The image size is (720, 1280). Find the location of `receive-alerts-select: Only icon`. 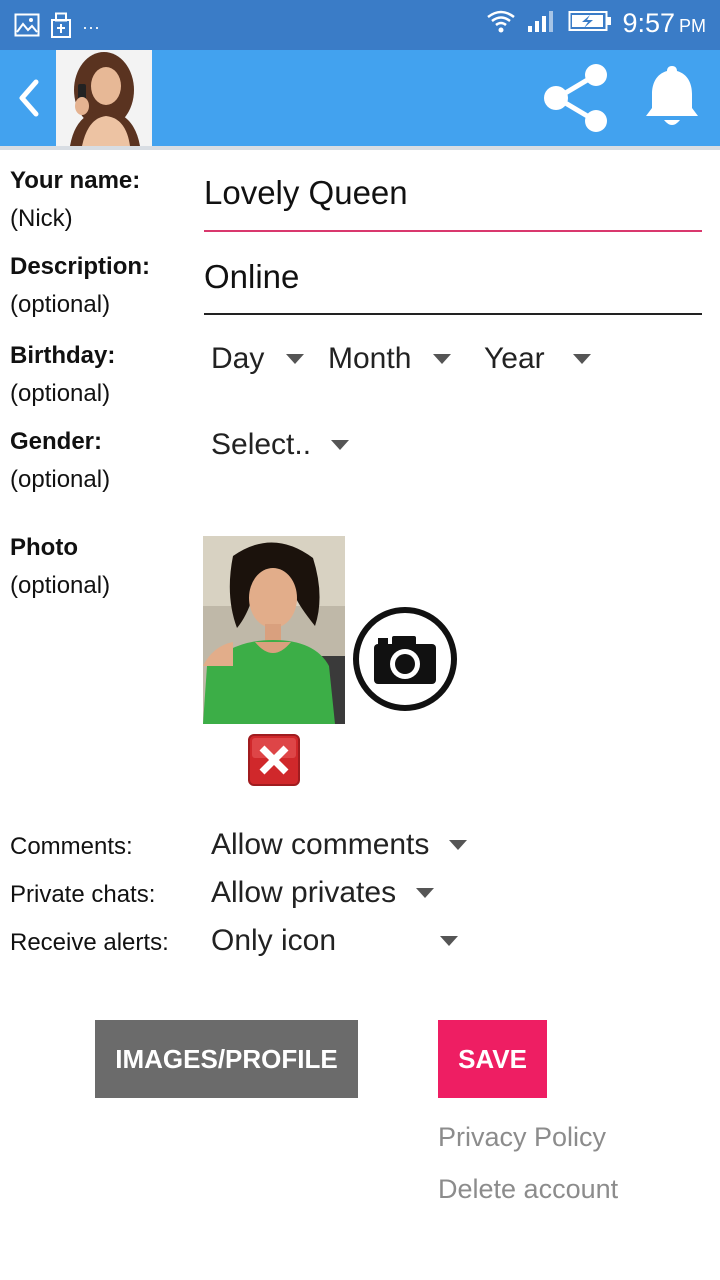

receive-alerts-select: Only icon is located at coordinates (335, 941).